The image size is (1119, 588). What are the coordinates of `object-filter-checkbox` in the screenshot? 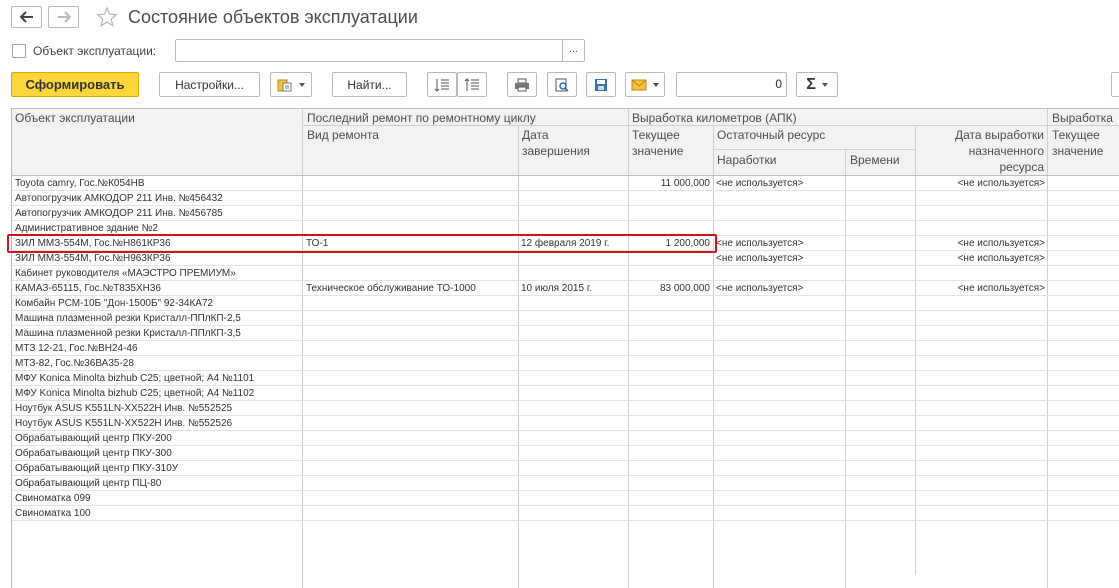 It's located at (19, 51).